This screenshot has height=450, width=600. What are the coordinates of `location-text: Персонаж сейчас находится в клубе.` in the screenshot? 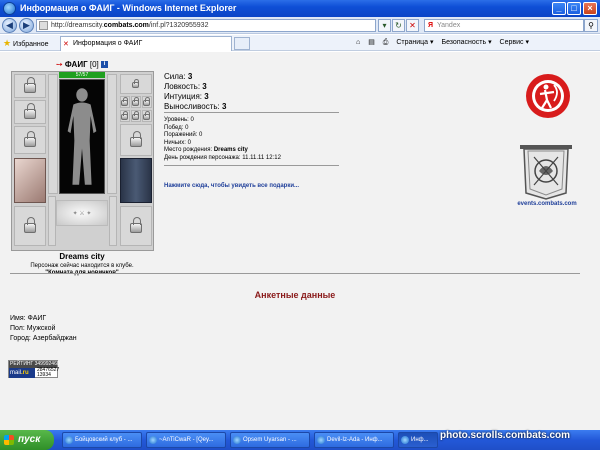 It's located at (82, 266).